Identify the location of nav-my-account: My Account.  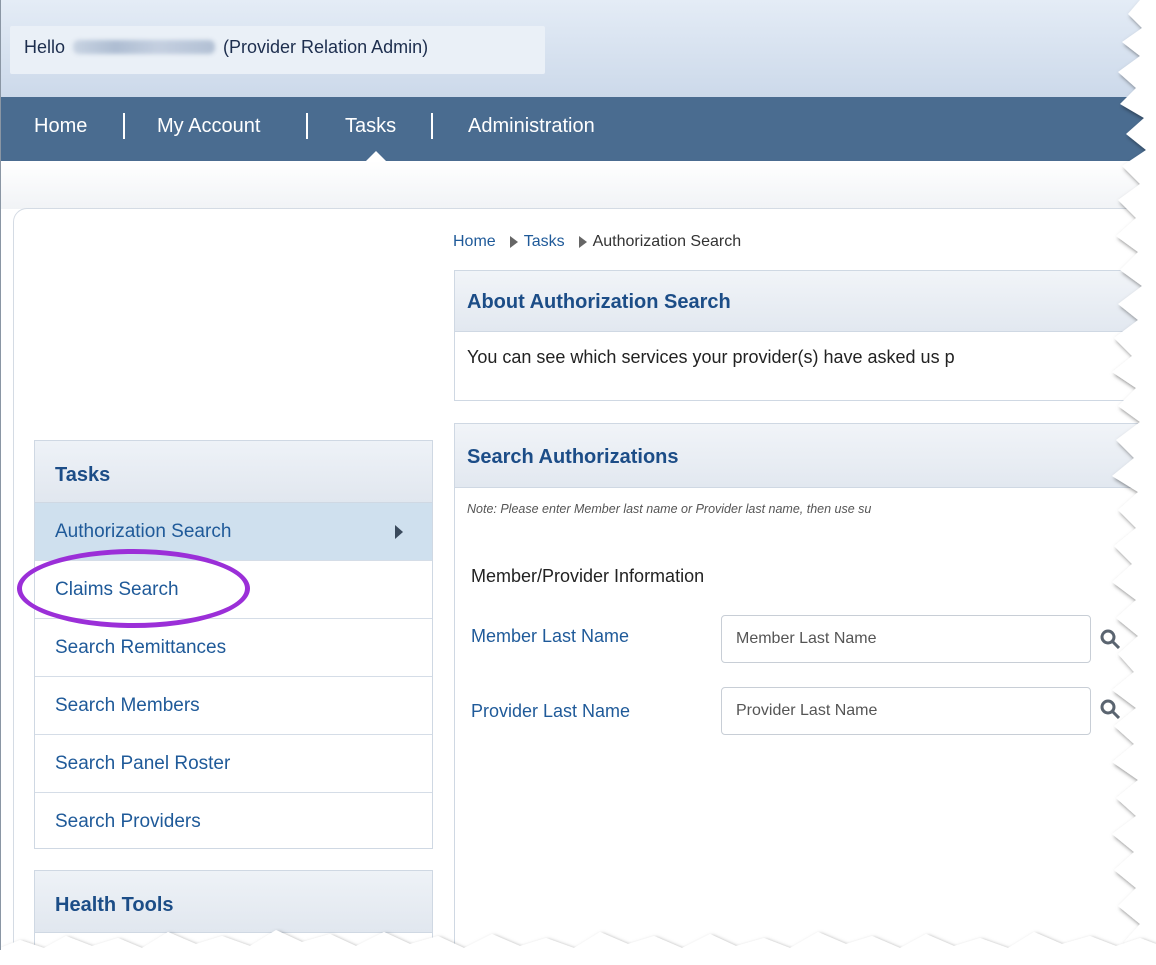
(208, 126).